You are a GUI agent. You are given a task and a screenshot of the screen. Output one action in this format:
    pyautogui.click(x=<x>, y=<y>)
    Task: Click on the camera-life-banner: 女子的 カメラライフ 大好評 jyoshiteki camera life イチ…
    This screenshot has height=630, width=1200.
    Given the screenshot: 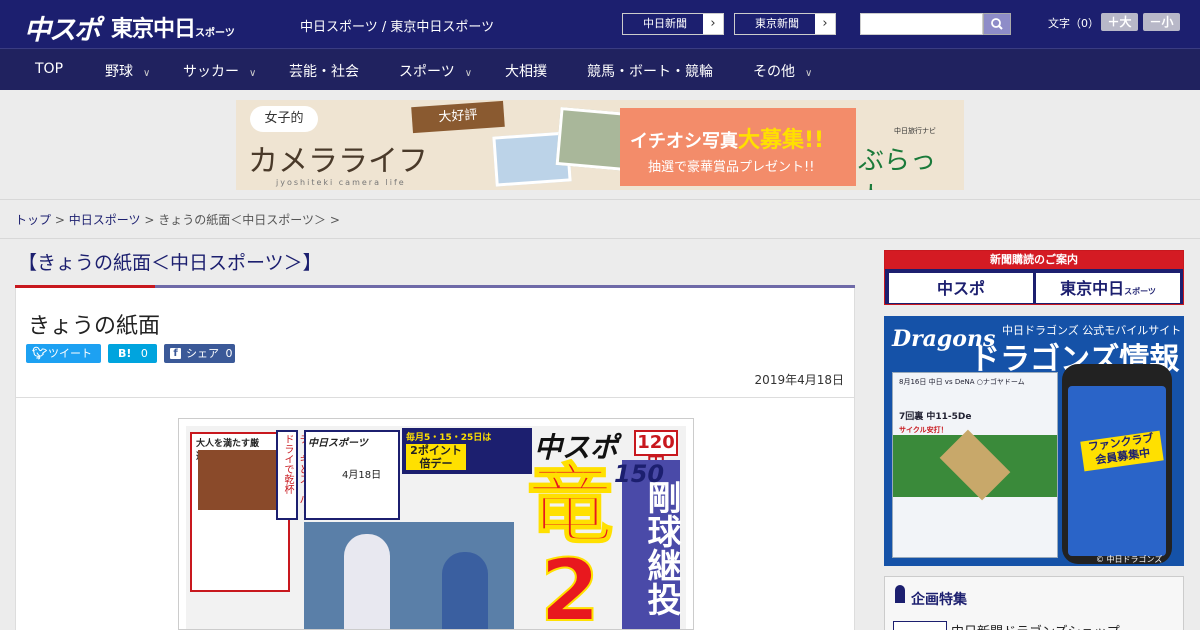 What is the action you would take?
    pyautogui.click(x=600, y=145)
    